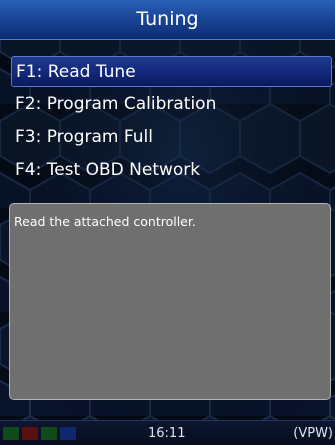 The width and height of the screenshot is (335, 445). Describe the element at coordinates (171, 71) in the screenshot. I see `menu-item-read-tune: F1: Read Tune` at that location.